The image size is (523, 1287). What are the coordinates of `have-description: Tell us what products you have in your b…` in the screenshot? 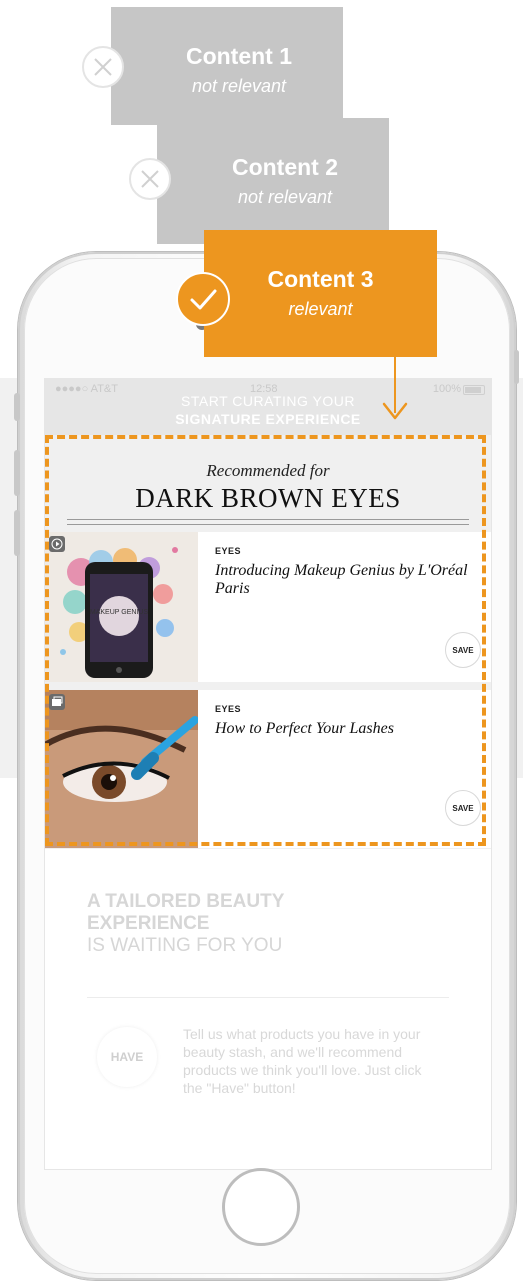 It's located at (302, 1061).